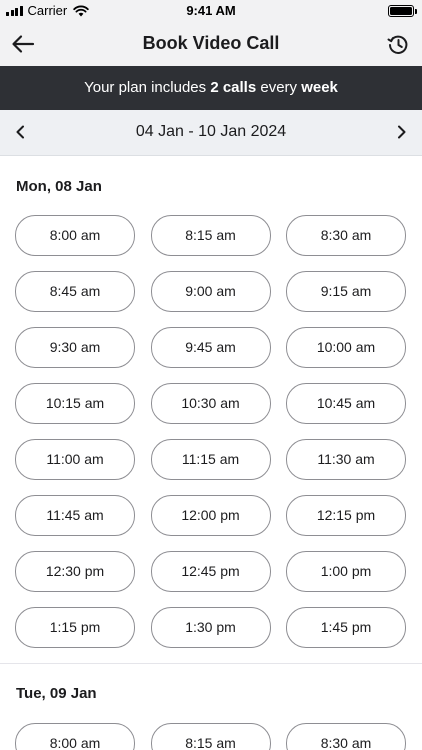 The image size is (422, 750). I want to click on time-slot-button: 11:30 am, so click(346, 459).